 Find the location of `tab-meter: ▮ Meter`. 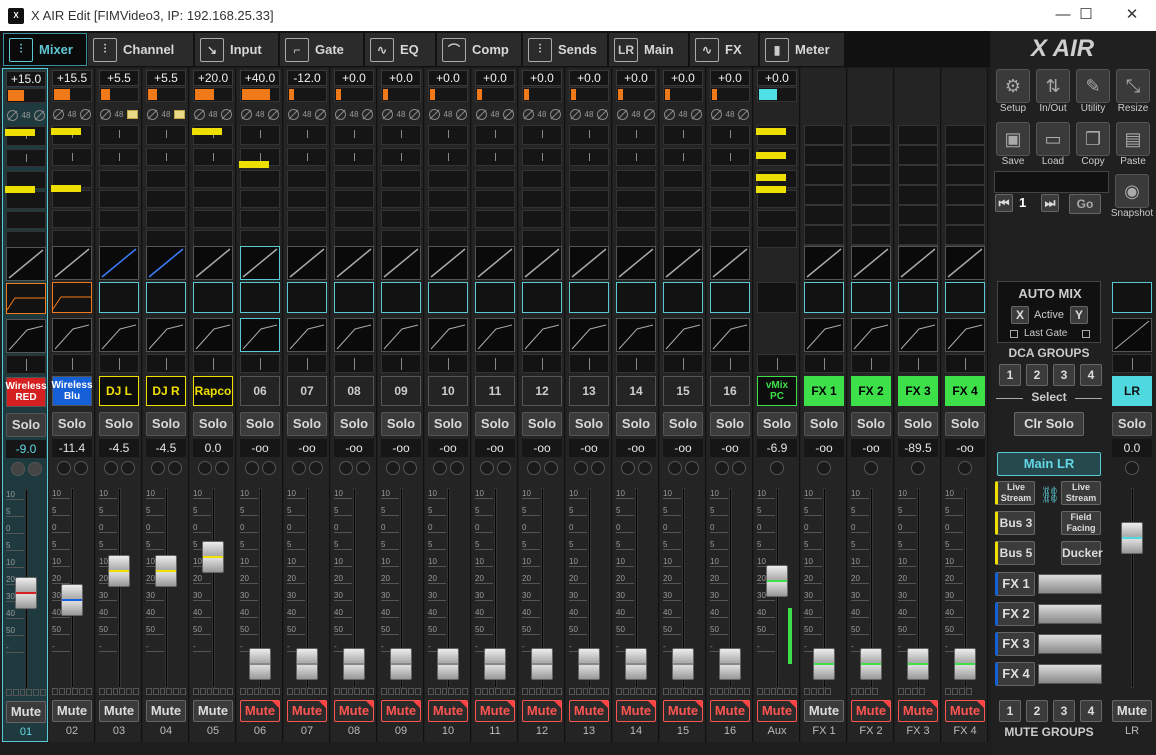

tab-meter: ▮ Meter is located at coordinates (802, 49).